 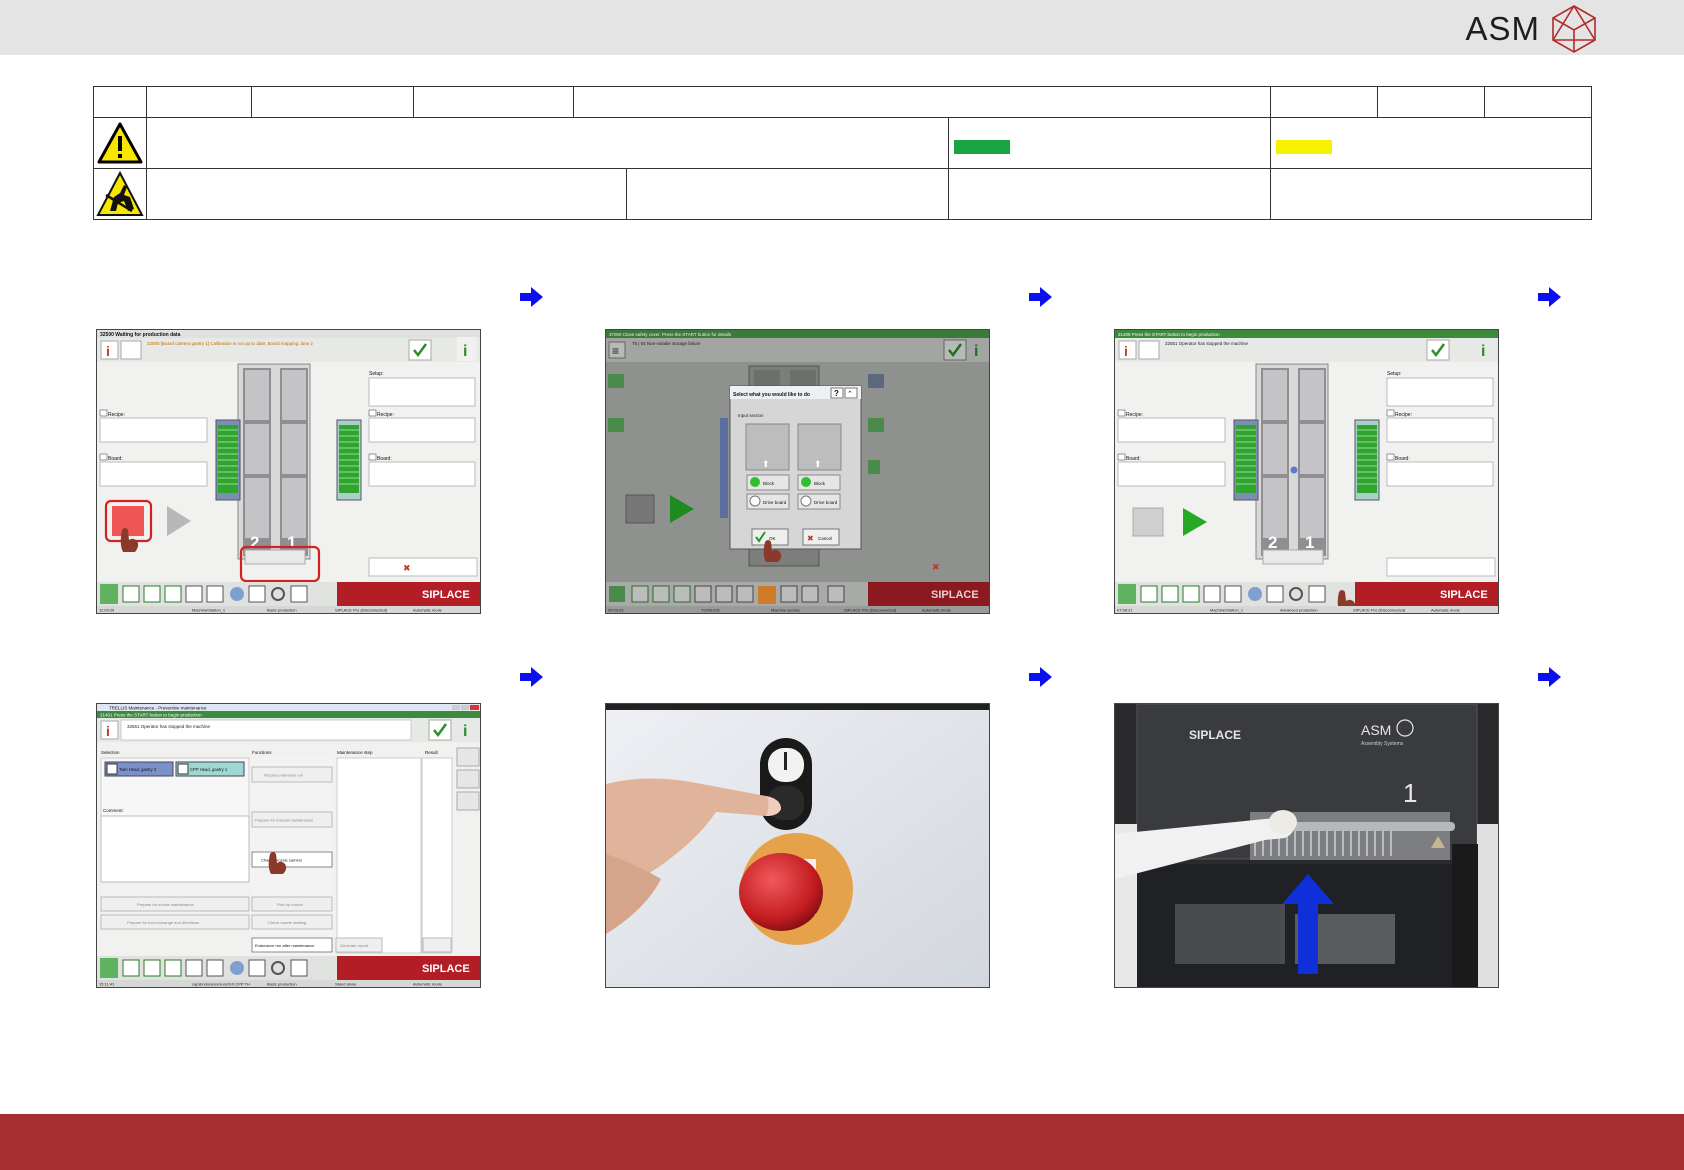 What do you see at coordinates (1299, 610) in the screenshot?
I see `footer-mode: Advanced production` at bounding box center [1299, 610].